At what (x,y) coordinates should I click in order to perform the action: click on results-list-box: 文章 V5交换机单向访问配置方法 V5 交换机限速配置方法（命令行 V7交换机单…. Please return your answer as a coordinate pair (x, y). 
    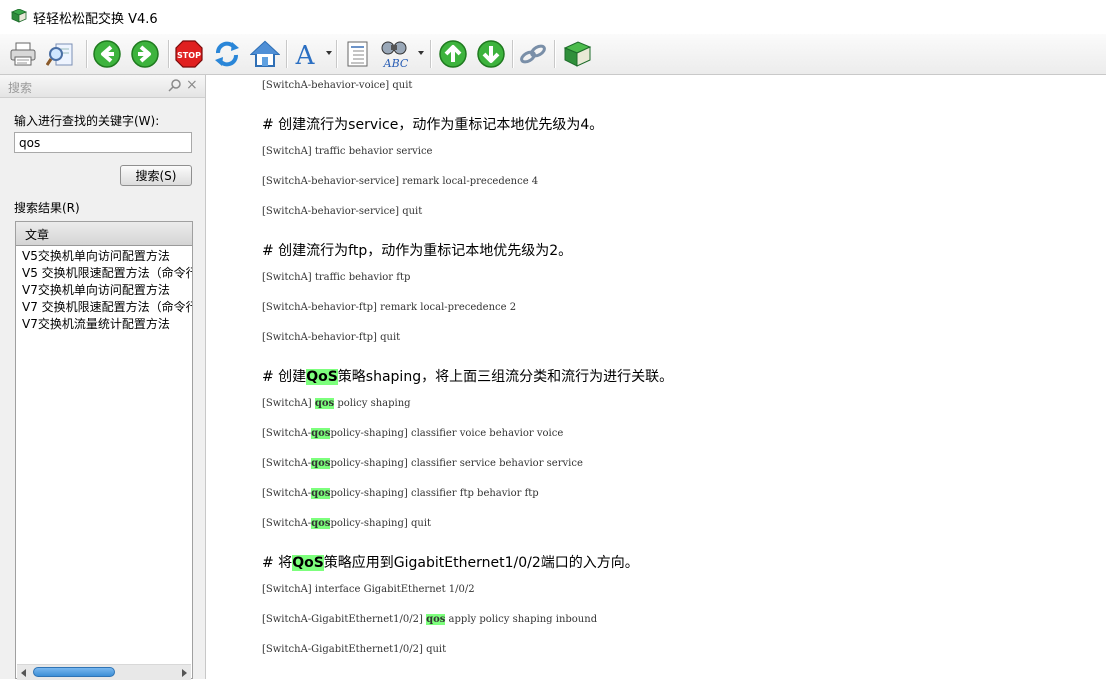
    Looking at the image, I should click on (104, 450).